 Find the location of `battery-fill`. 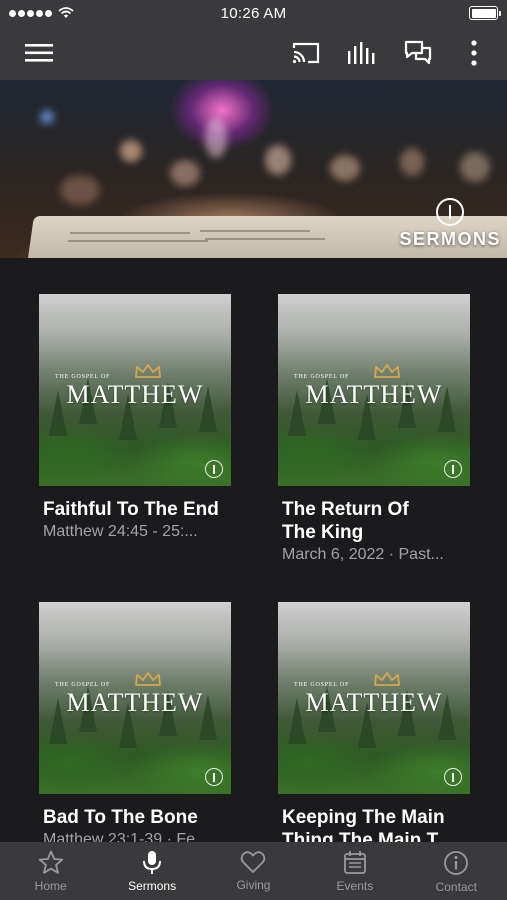

battery-fill is located at coordinates (483, 13).